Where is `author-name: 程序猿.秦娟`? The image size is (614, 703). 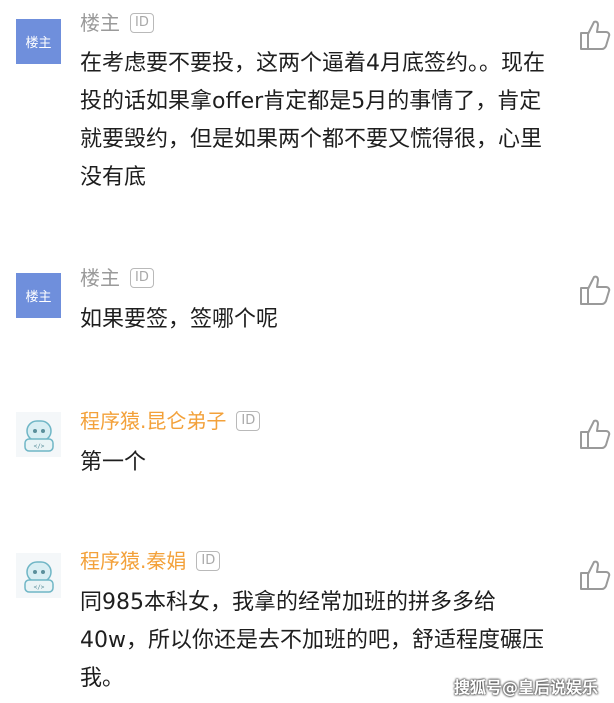
author-name: 程序猿.秦娟 is located at coordinates (133, 561).